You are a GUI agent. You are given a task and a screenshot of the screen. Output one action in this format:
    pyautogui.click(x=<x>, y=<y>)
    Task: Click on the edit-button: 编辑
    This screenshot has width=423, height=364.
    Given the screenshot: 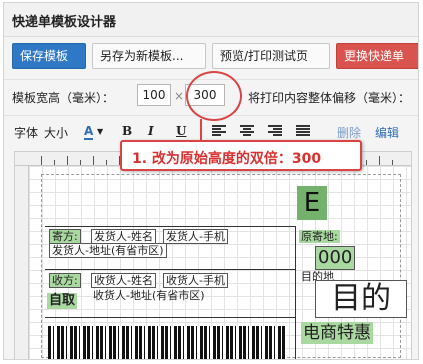 What is the action you would take?
    pyautogui.click(x=387, y=132)
    